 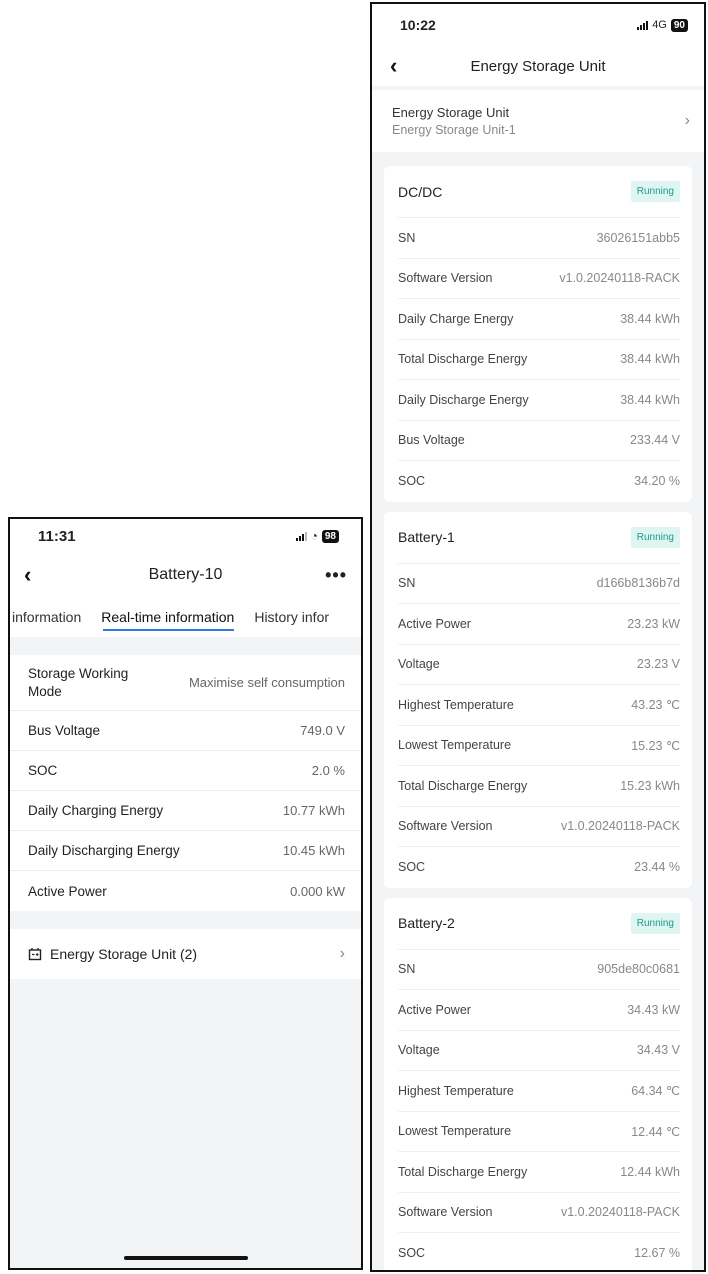 What do you see at coordinates (124, 954) in the screenshot?
I see `energy-storage-unit-label: Energy Storage Unit (2)` at bounding box center [124, 954].